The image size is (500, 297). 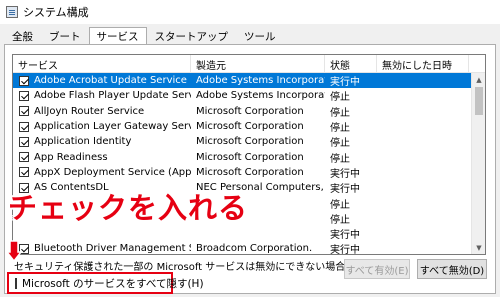 What do you see at coordinates (112, 96) in the screenshot?
I see `service-name: Adobe Flash Player Update Service` at bounding box center [112, 96].